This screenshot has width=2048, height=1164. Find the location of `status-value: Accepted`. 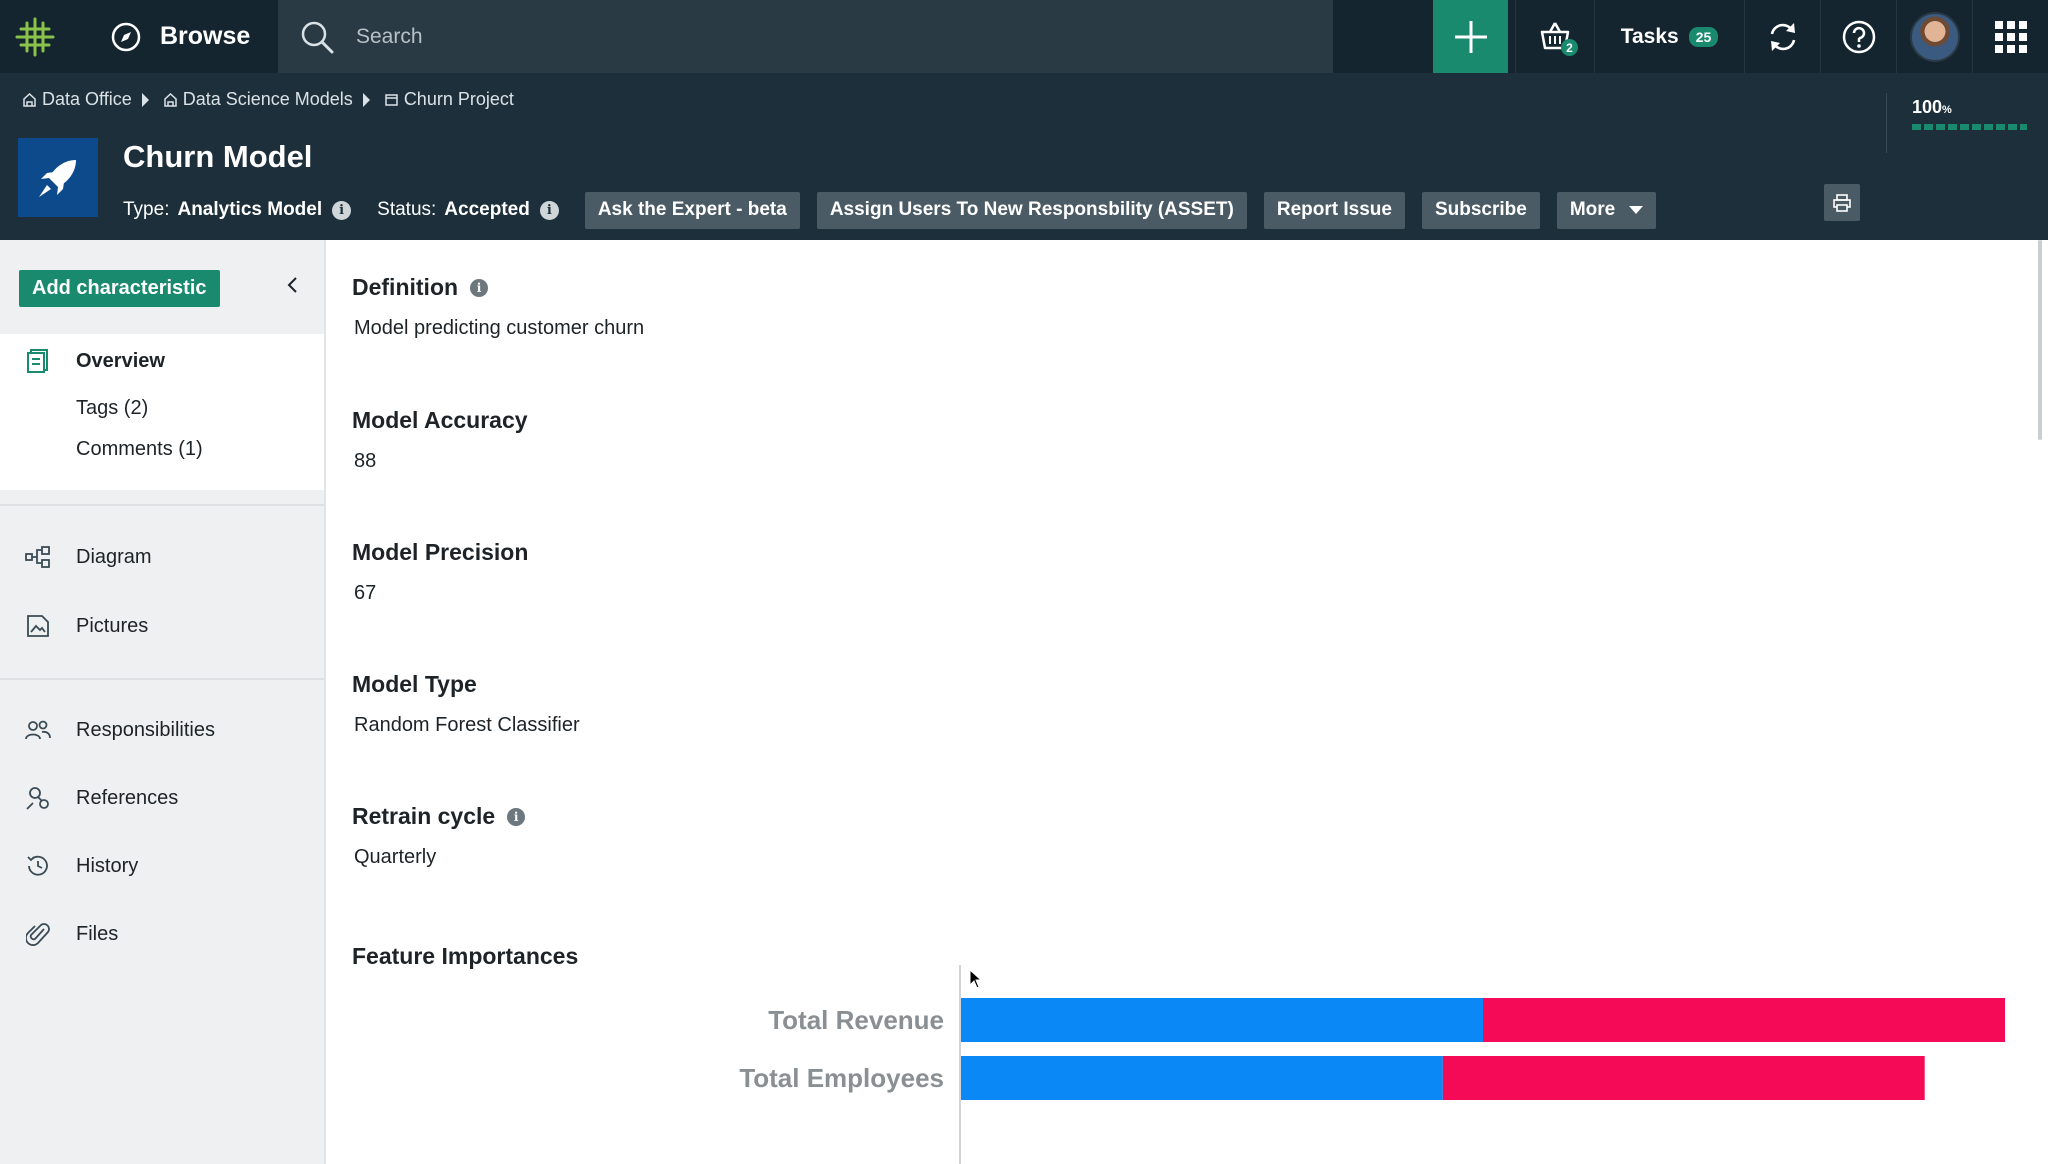

status-value: Accepted is located at coordinates (487, 209).